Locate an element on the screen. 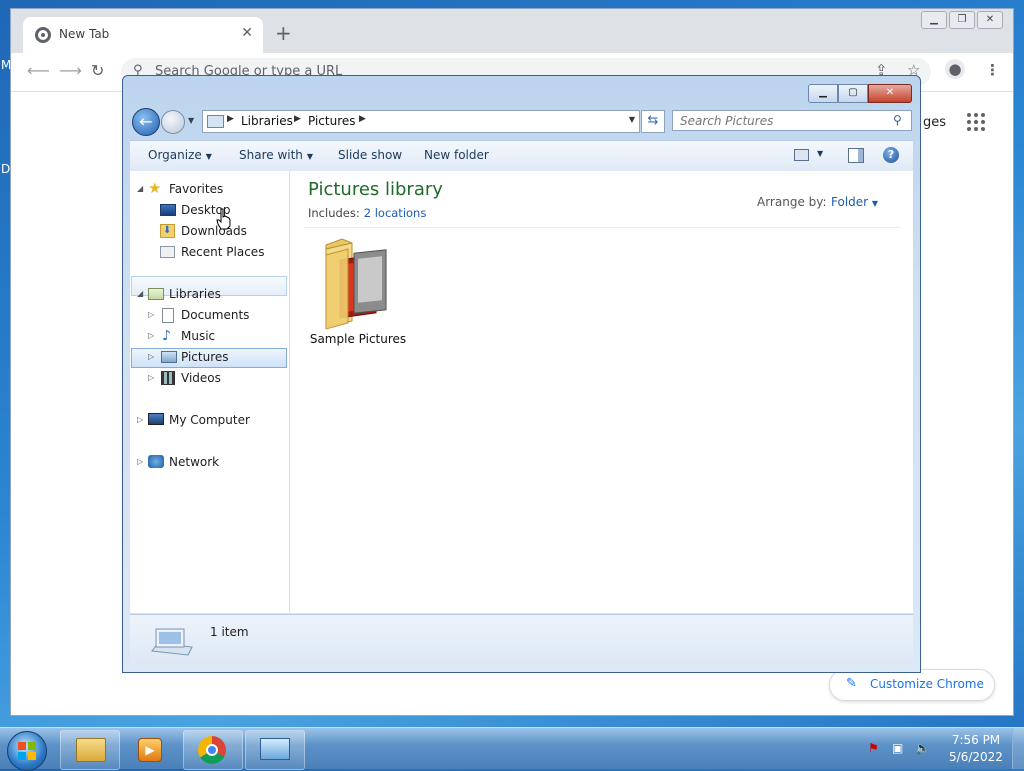 The width and height of the screenshot is (1024, 771). arrange-by-value: Folder is located at coordinates (850, 202).